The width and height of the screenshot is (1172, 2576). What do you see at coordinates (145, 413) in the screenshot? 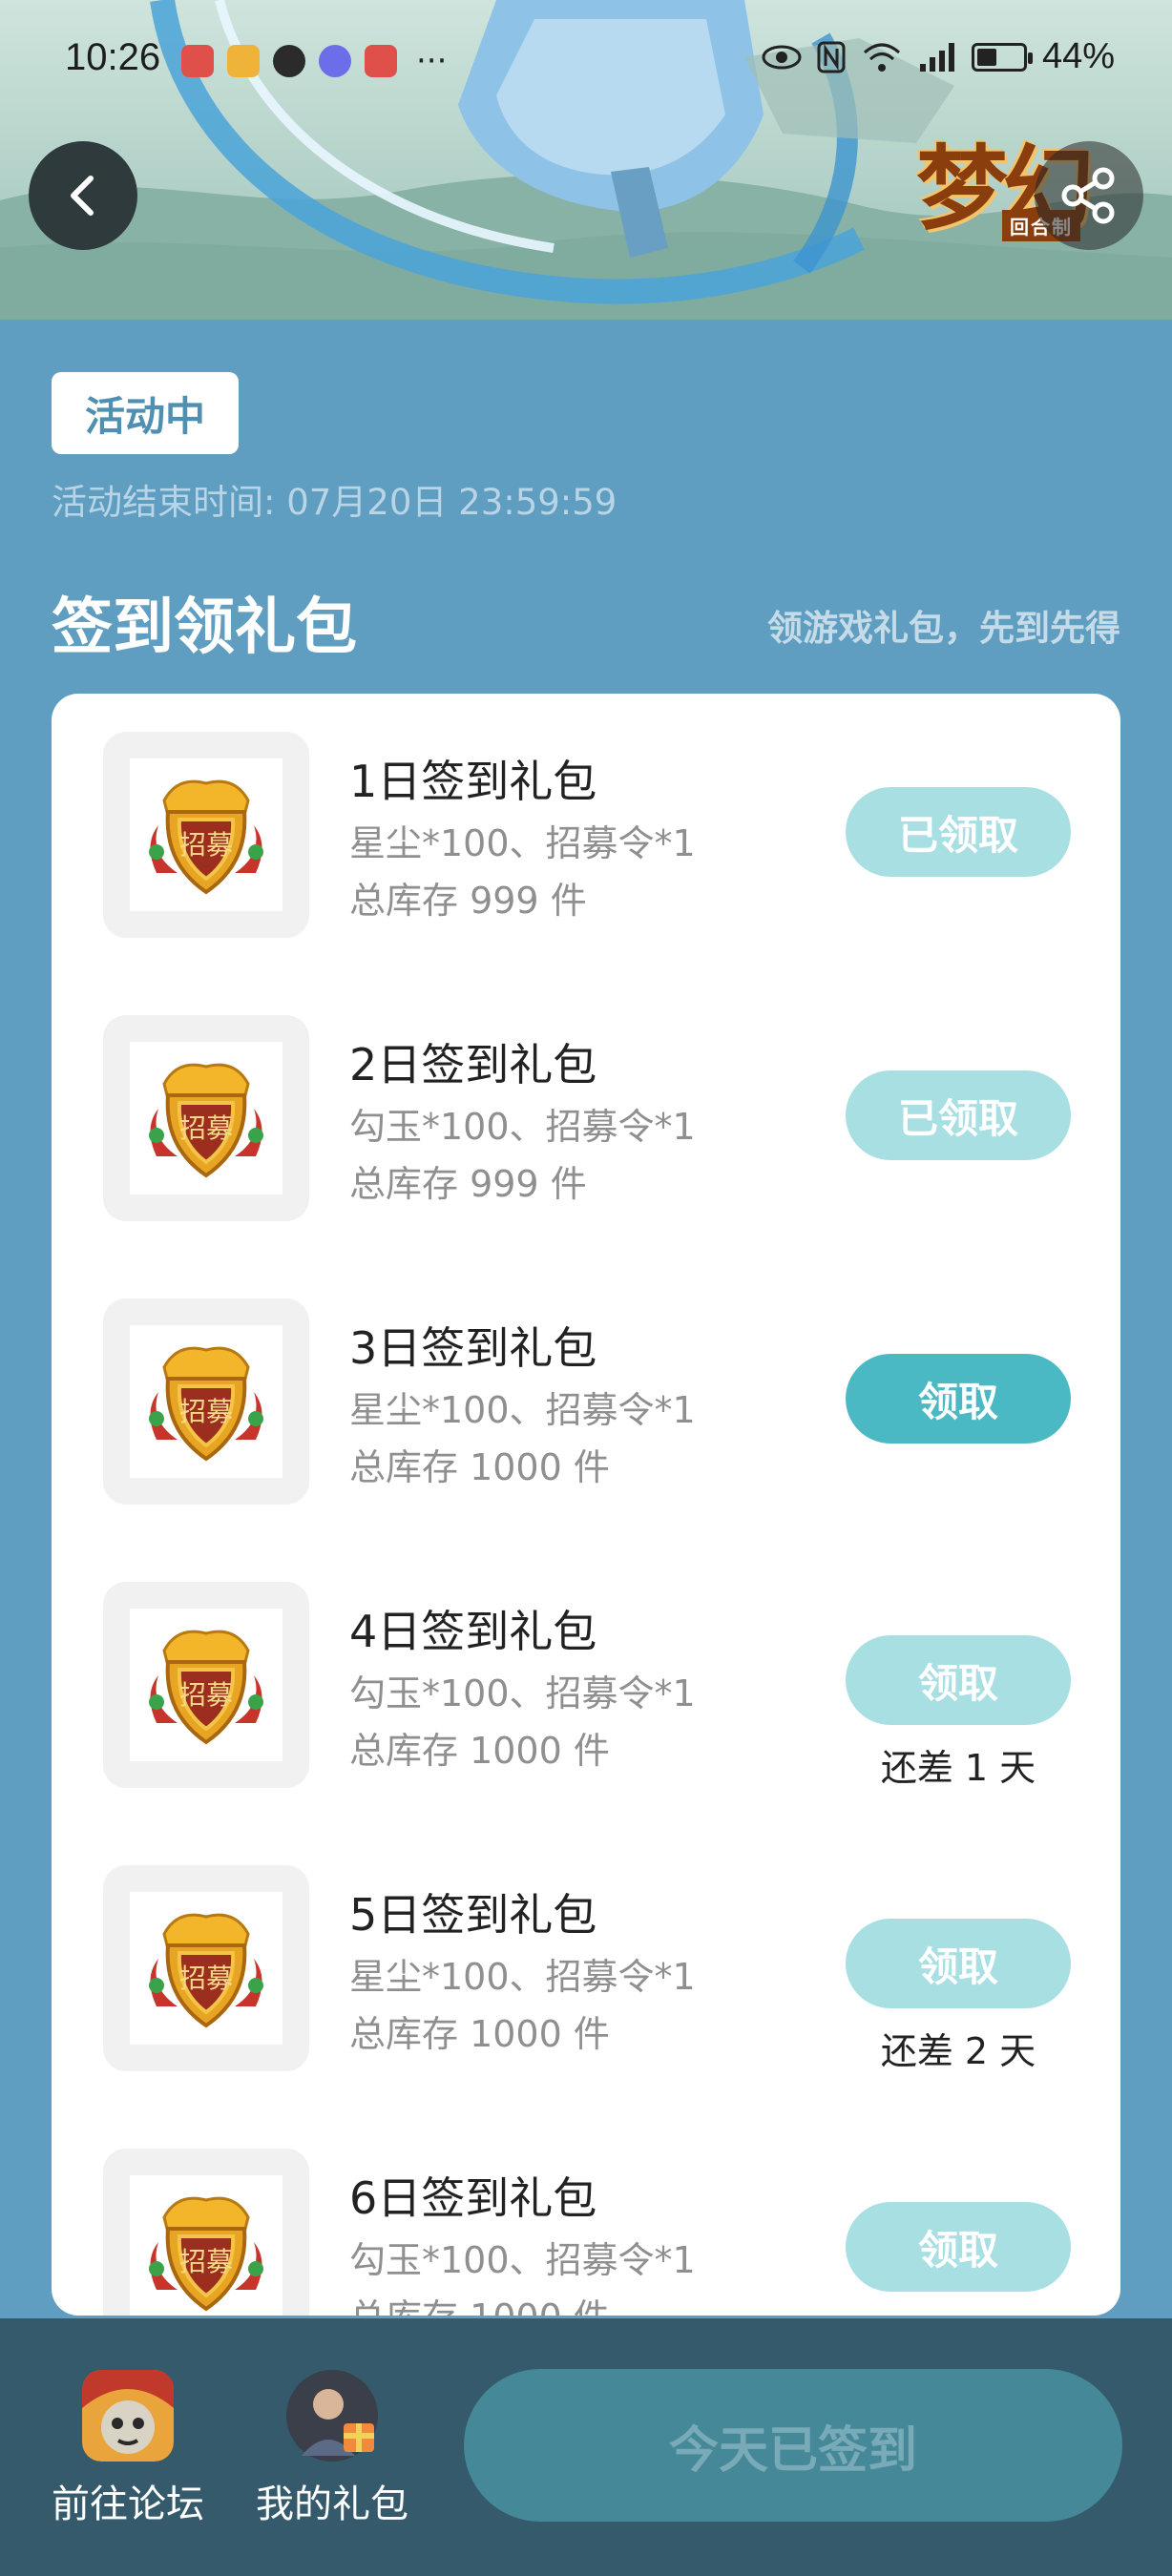
I see `activity-status-badge: 活动中` at bounding box center [145, 413].